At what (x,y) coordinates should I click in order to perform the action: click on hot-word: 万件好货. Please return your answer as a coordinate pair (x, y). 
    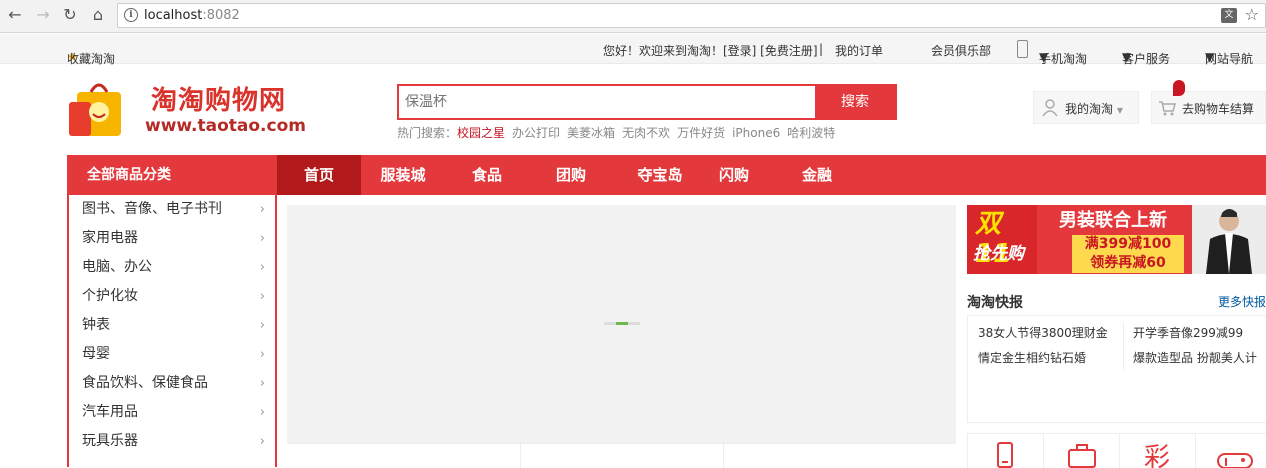
    Looking at the image, I should click on (701, 133).